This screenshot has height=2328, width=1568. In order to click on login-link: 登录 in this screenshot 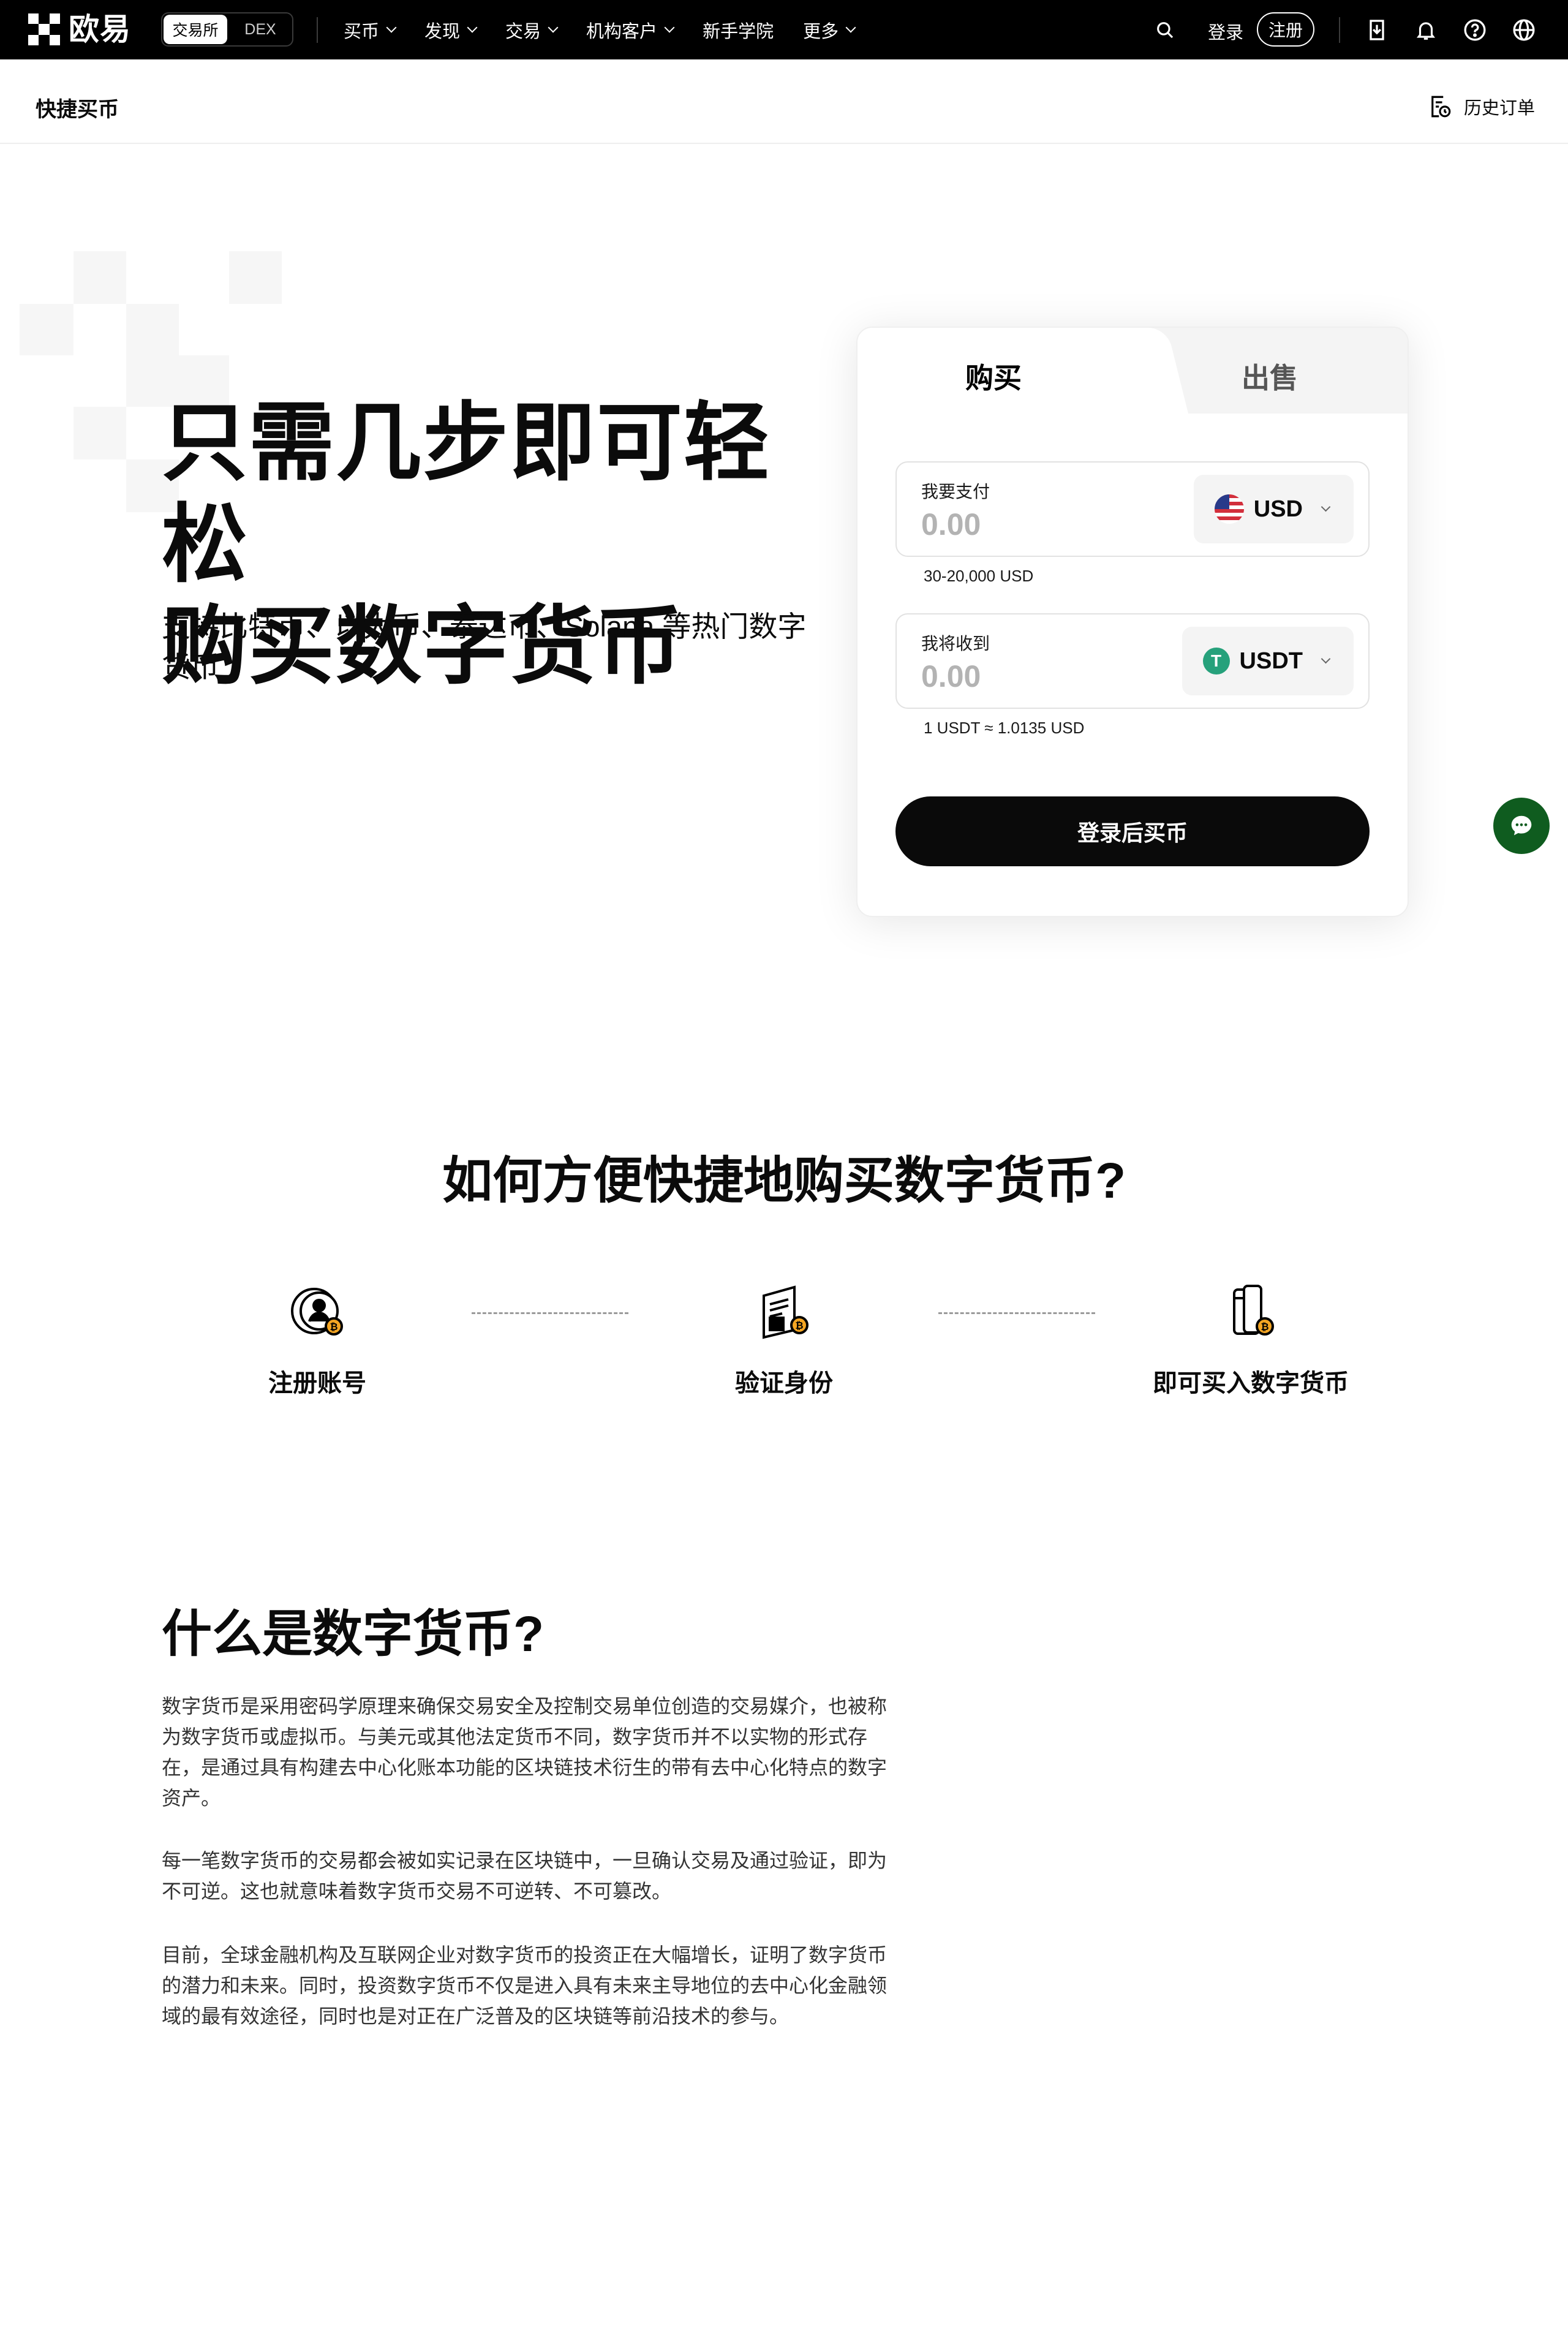, I will do `click(1226, 31)`.